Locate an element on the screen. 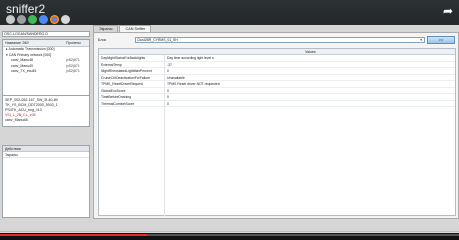  progress-fill is located at coordinates (73, 235).